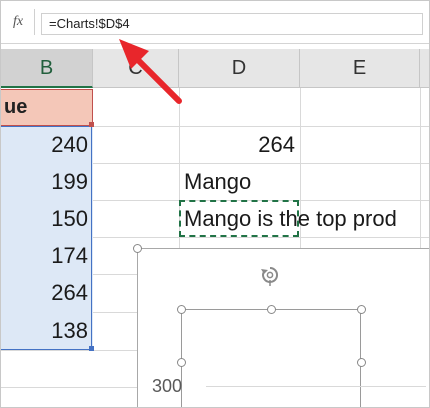 The width and height of the screenshot is (430, 408). What do you see at coordinates (34, 22) in the screenshot?
I see `formula-bar-divider` at bounding box center [34, 22].